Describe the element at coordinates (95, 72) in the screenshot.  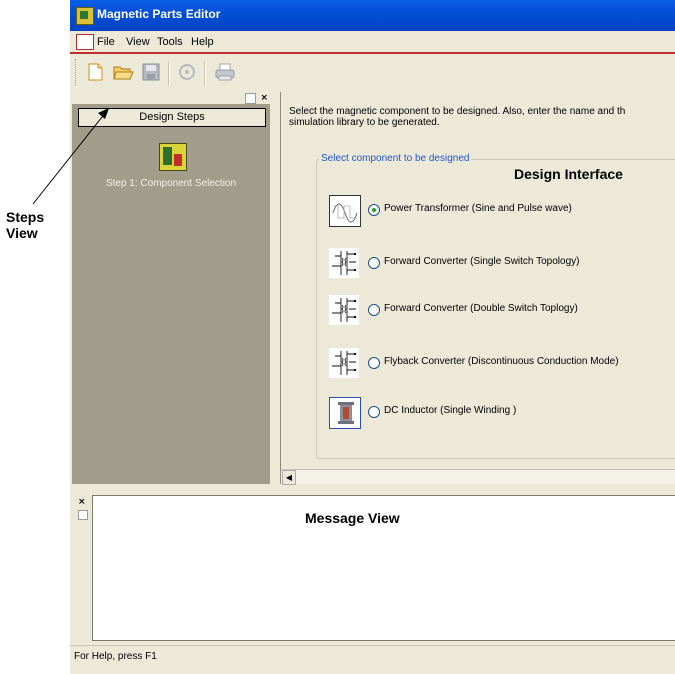
I see `new-icon` at that location.